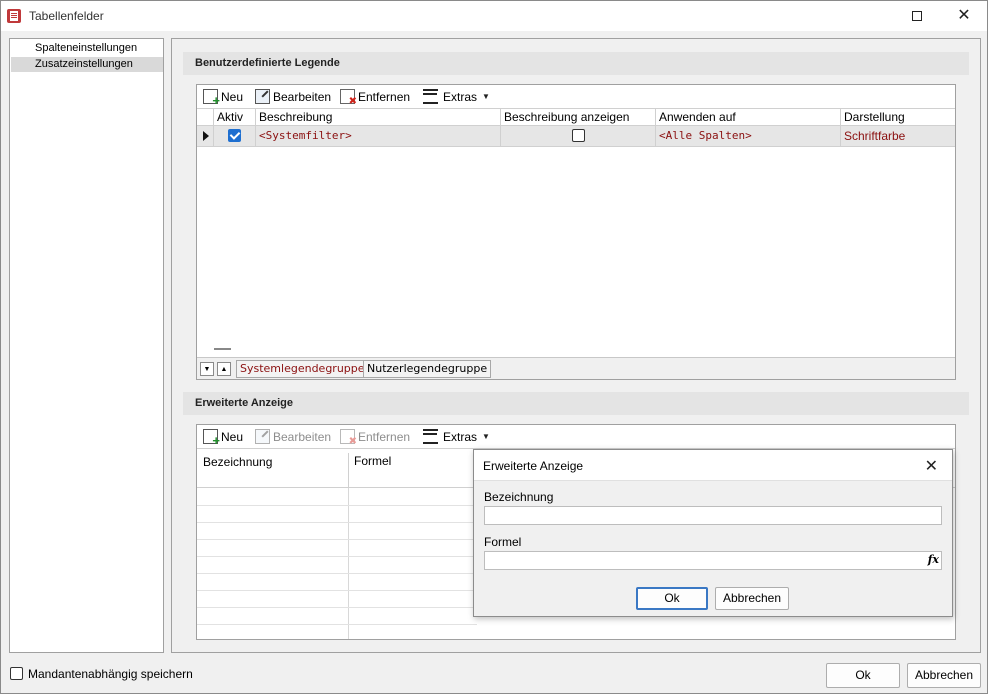 This screenshot has height=694, width=988. Describe the element at coordinates (747, 117) in the screenshot. I see `col-anwenden-auf: Anwenden auf` at that location.